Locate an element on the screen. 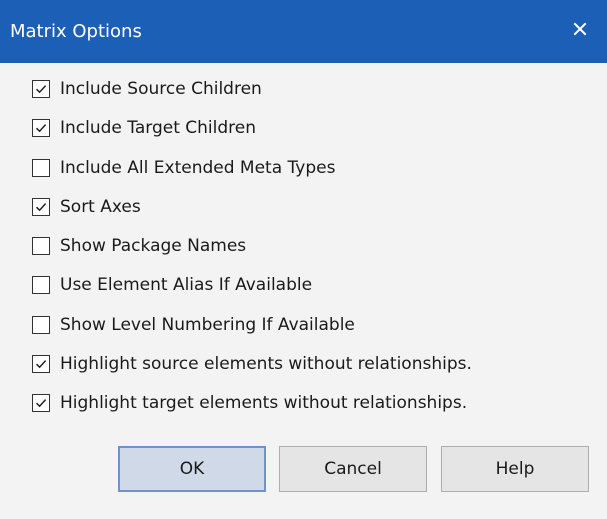 The height and width of the screenshot is (519, 607). option-include-all-extended-meta-types: Include All Extended Meta Types is located at coordinates (183, 168).